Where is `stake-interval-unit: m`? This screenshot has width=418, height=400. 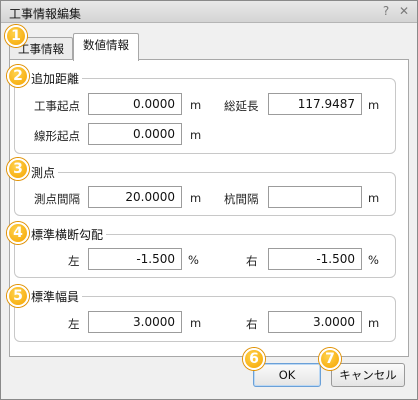
stake-interval-unit: m is located at coordinates (374, 198).